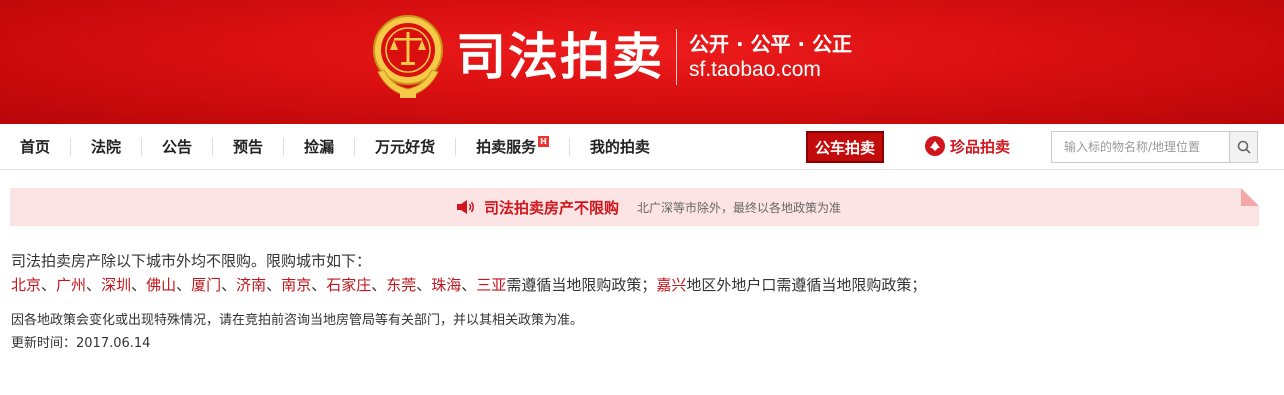  Describe the element at coordinates (543, 141) in the screenshot. I see `hot-badge: H` at that location.